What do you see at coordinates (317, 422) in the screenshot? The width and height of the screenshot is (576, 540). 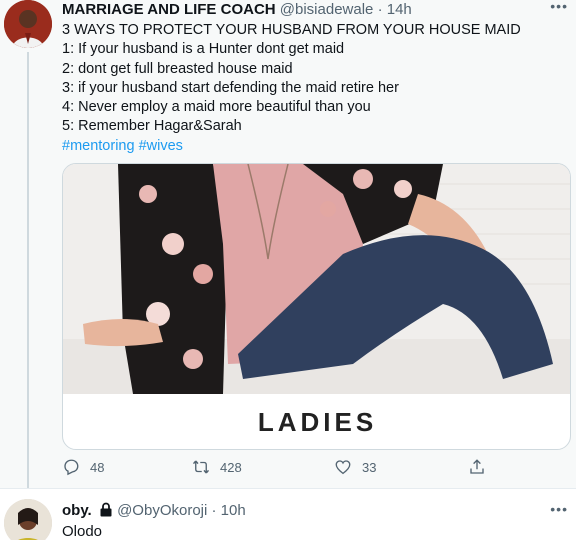 I see `card-caption: LADIES` at bounding box center [317, 422].